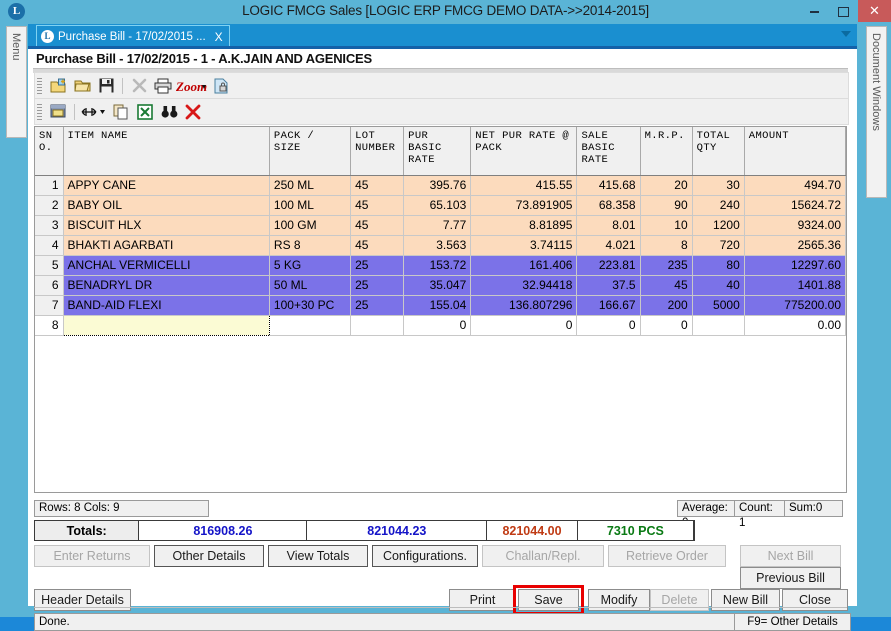 This screenshot has height=631, width=891. I want to click on cell-pack-size: 100 ML, so click(310, 205).